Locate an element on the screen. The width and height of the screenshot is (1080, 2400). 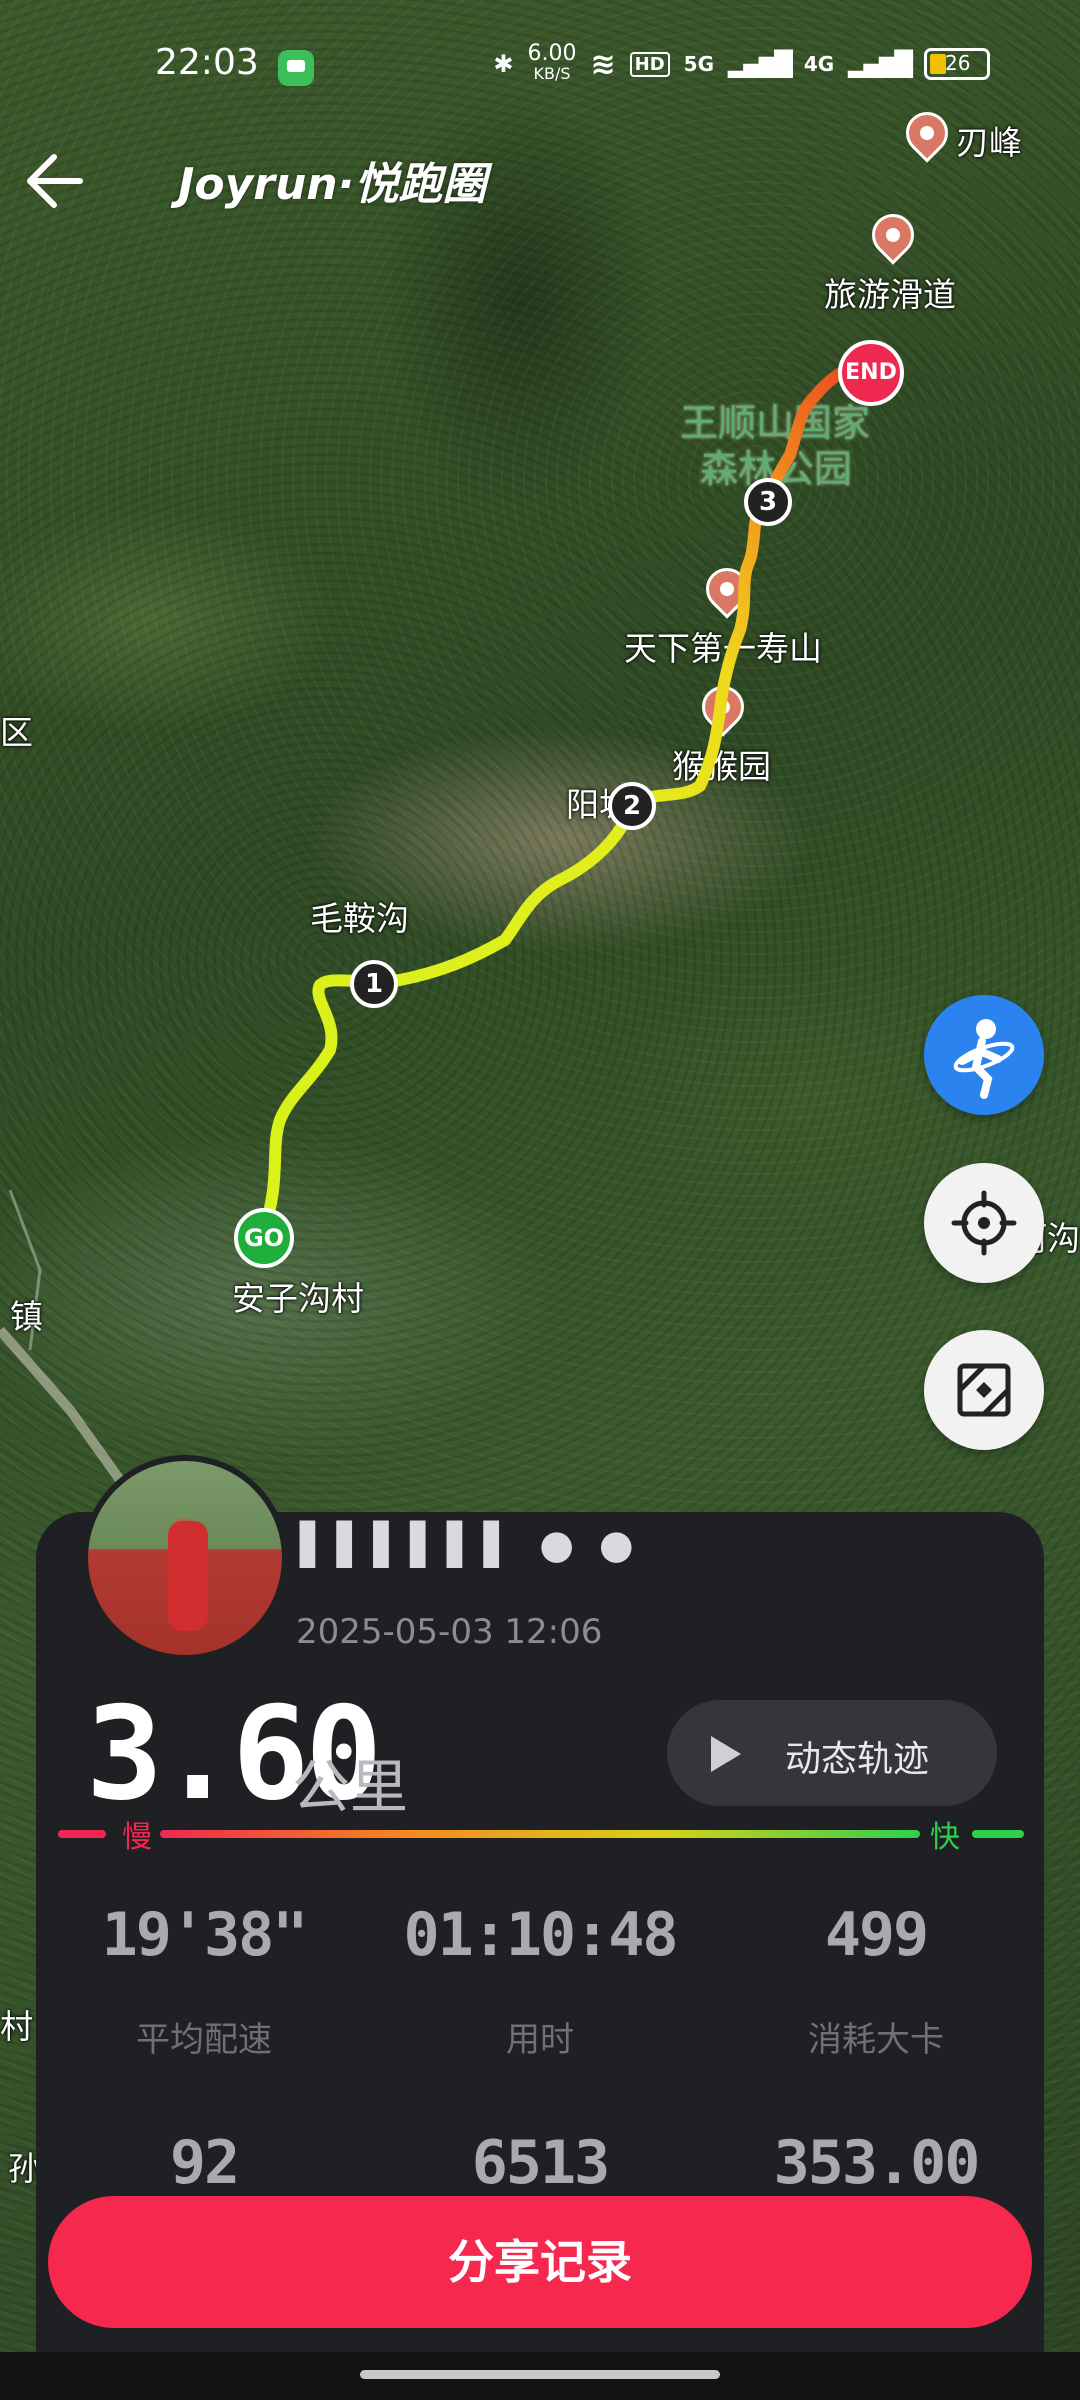
pace-color-scale is located at coordinates (541, 1834).